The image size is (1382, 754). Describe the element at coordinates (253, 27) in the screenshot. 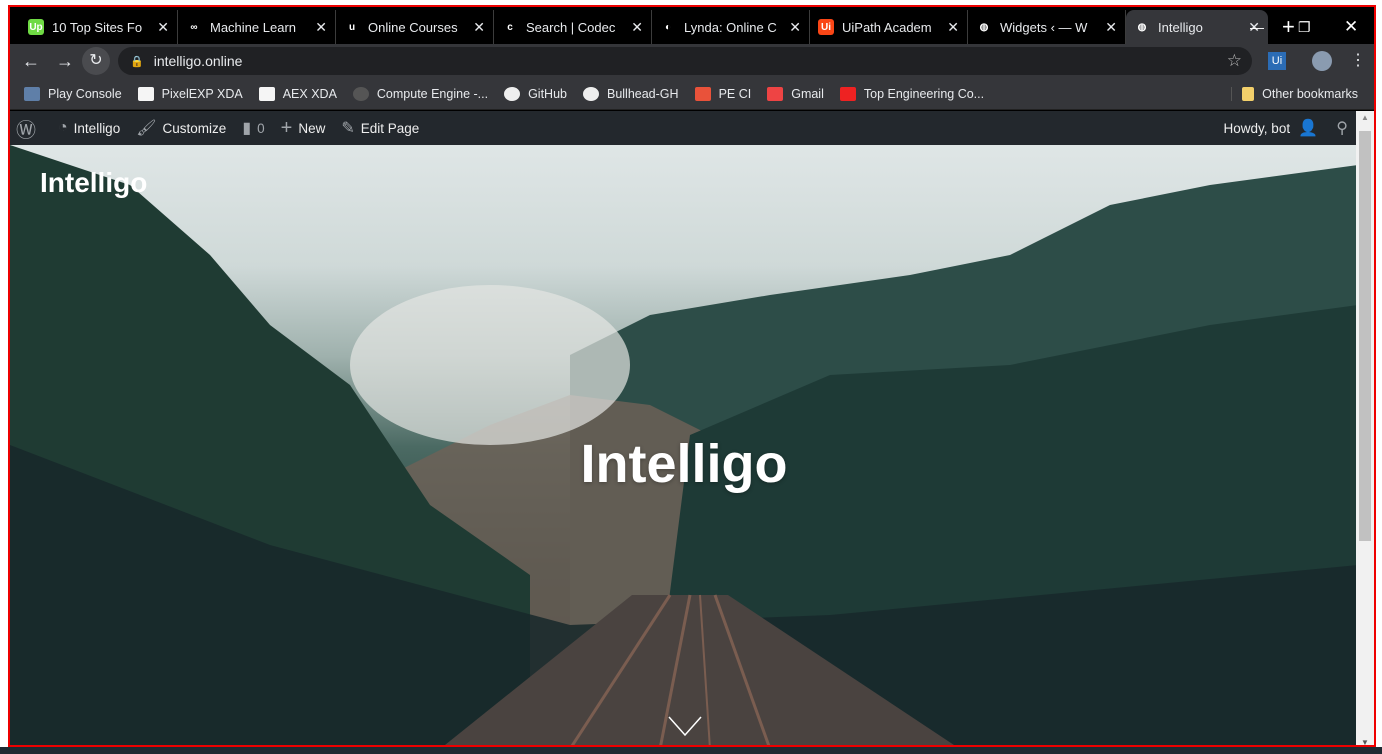

I see `tab-title: Machine Learn` at that location.